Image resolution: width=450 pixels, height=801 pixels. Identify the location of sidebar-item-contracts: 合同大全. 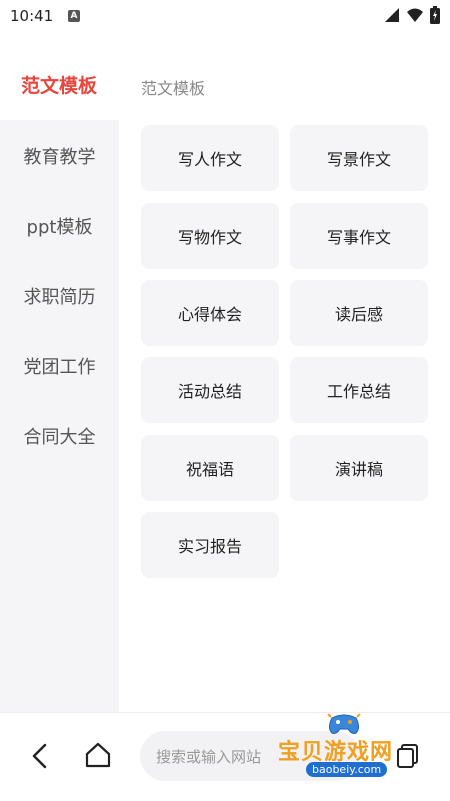
(59, 436).